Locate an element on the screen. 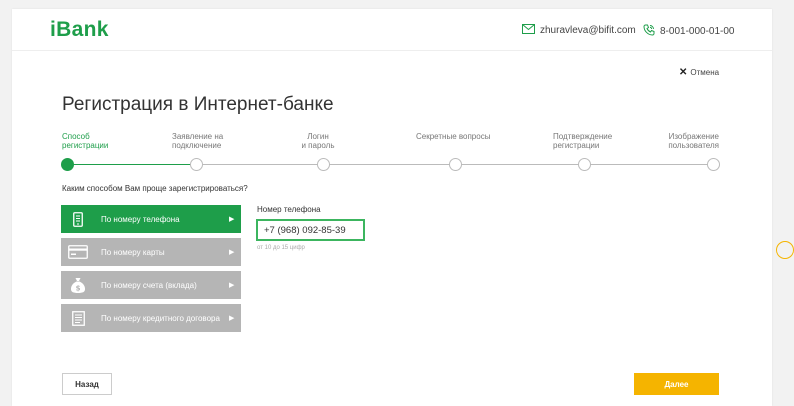  page-title: Регистрация в Интернет-банке is located at coordinates (198, 104).